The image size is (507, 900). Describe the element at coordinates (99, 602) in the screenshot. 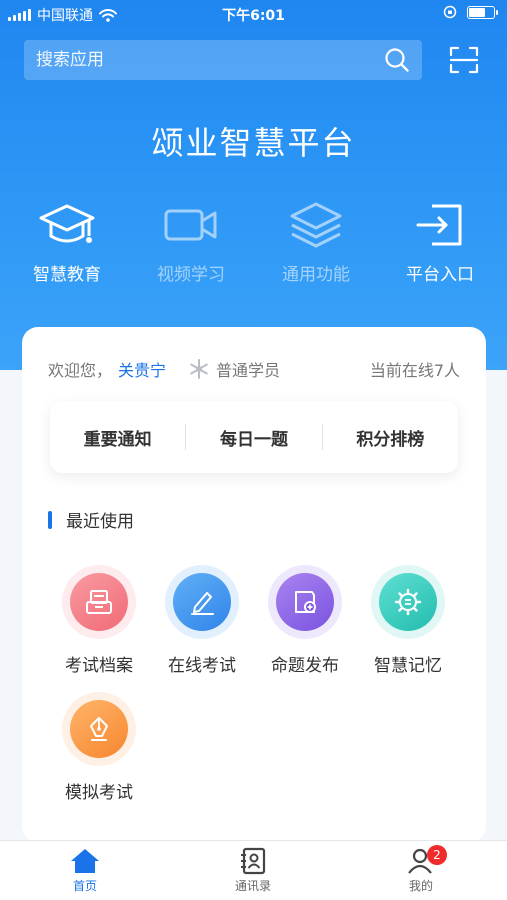

I see `archive-box-icon` at that location.